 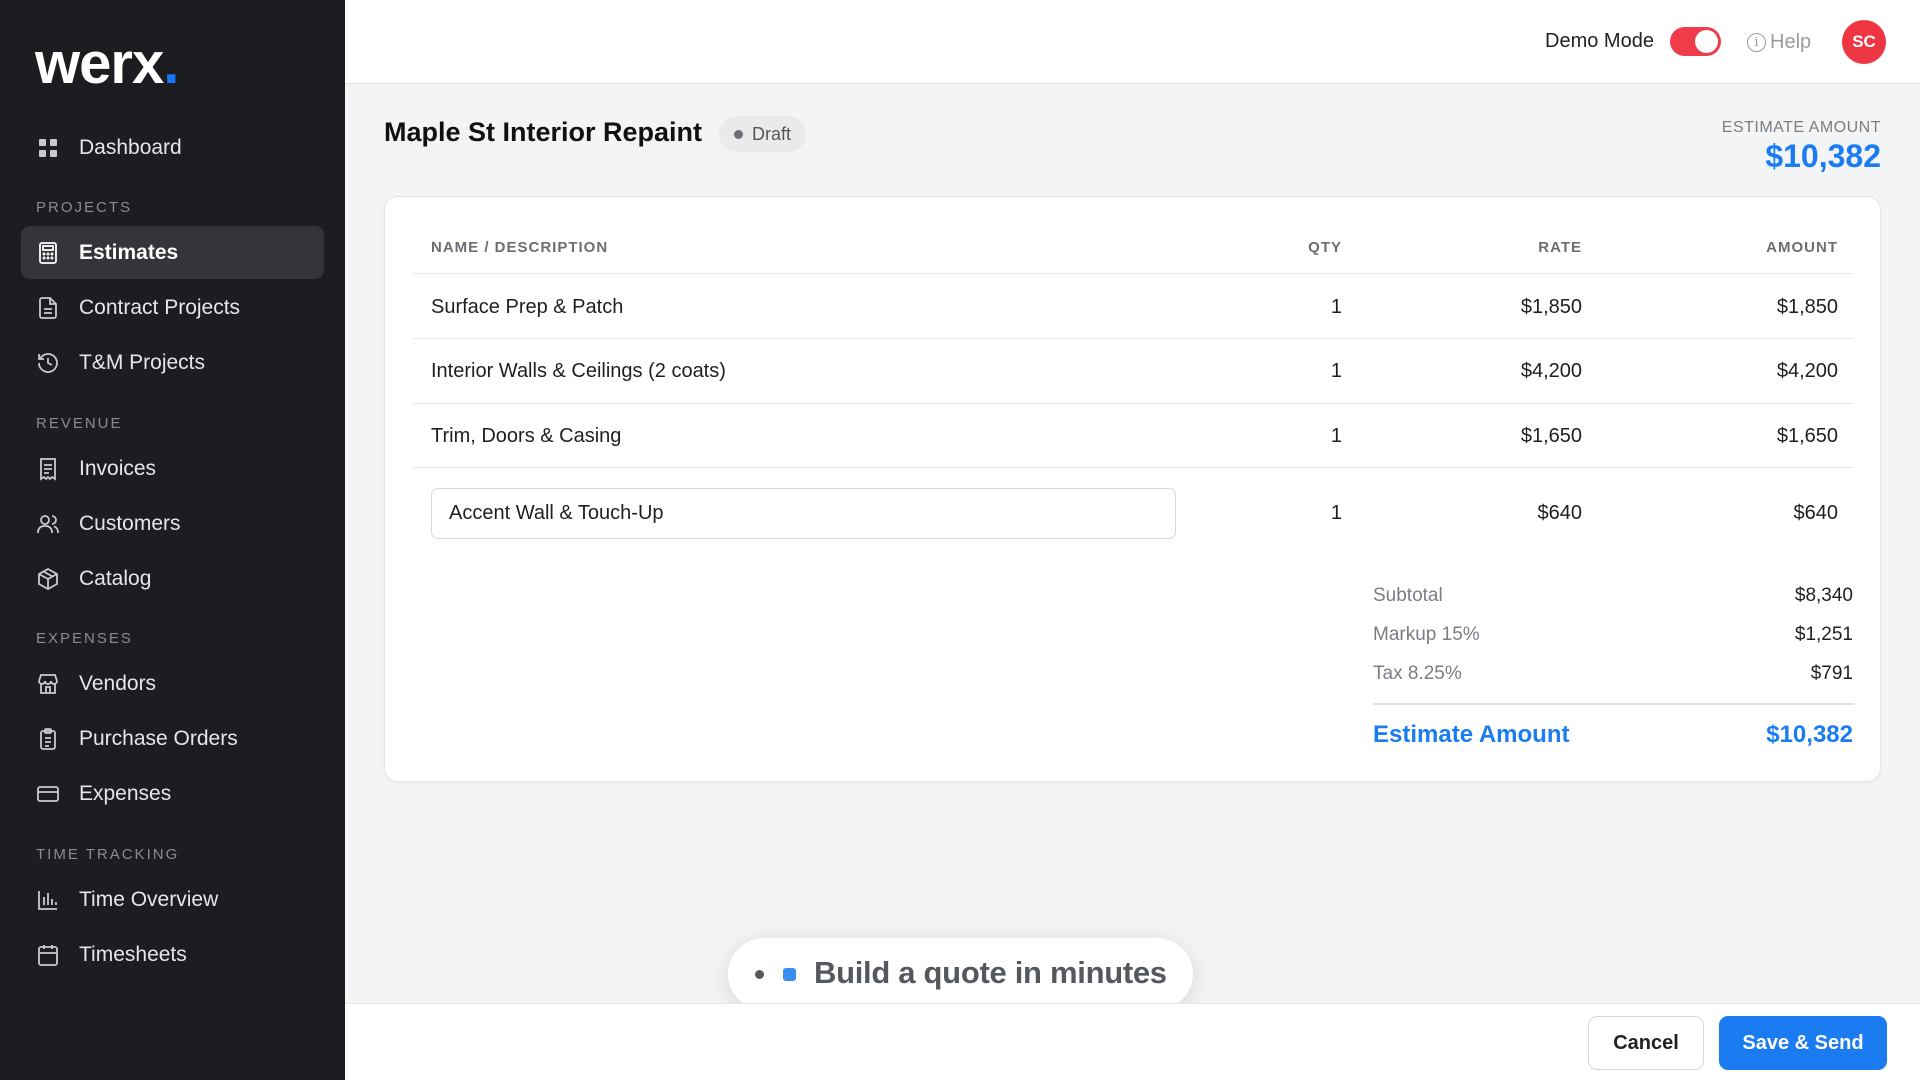 What do you see at coordinates (79, 423) in the screenshot?
I see `section-label-revenue: REVENUE` at bounding box center [79, 423].